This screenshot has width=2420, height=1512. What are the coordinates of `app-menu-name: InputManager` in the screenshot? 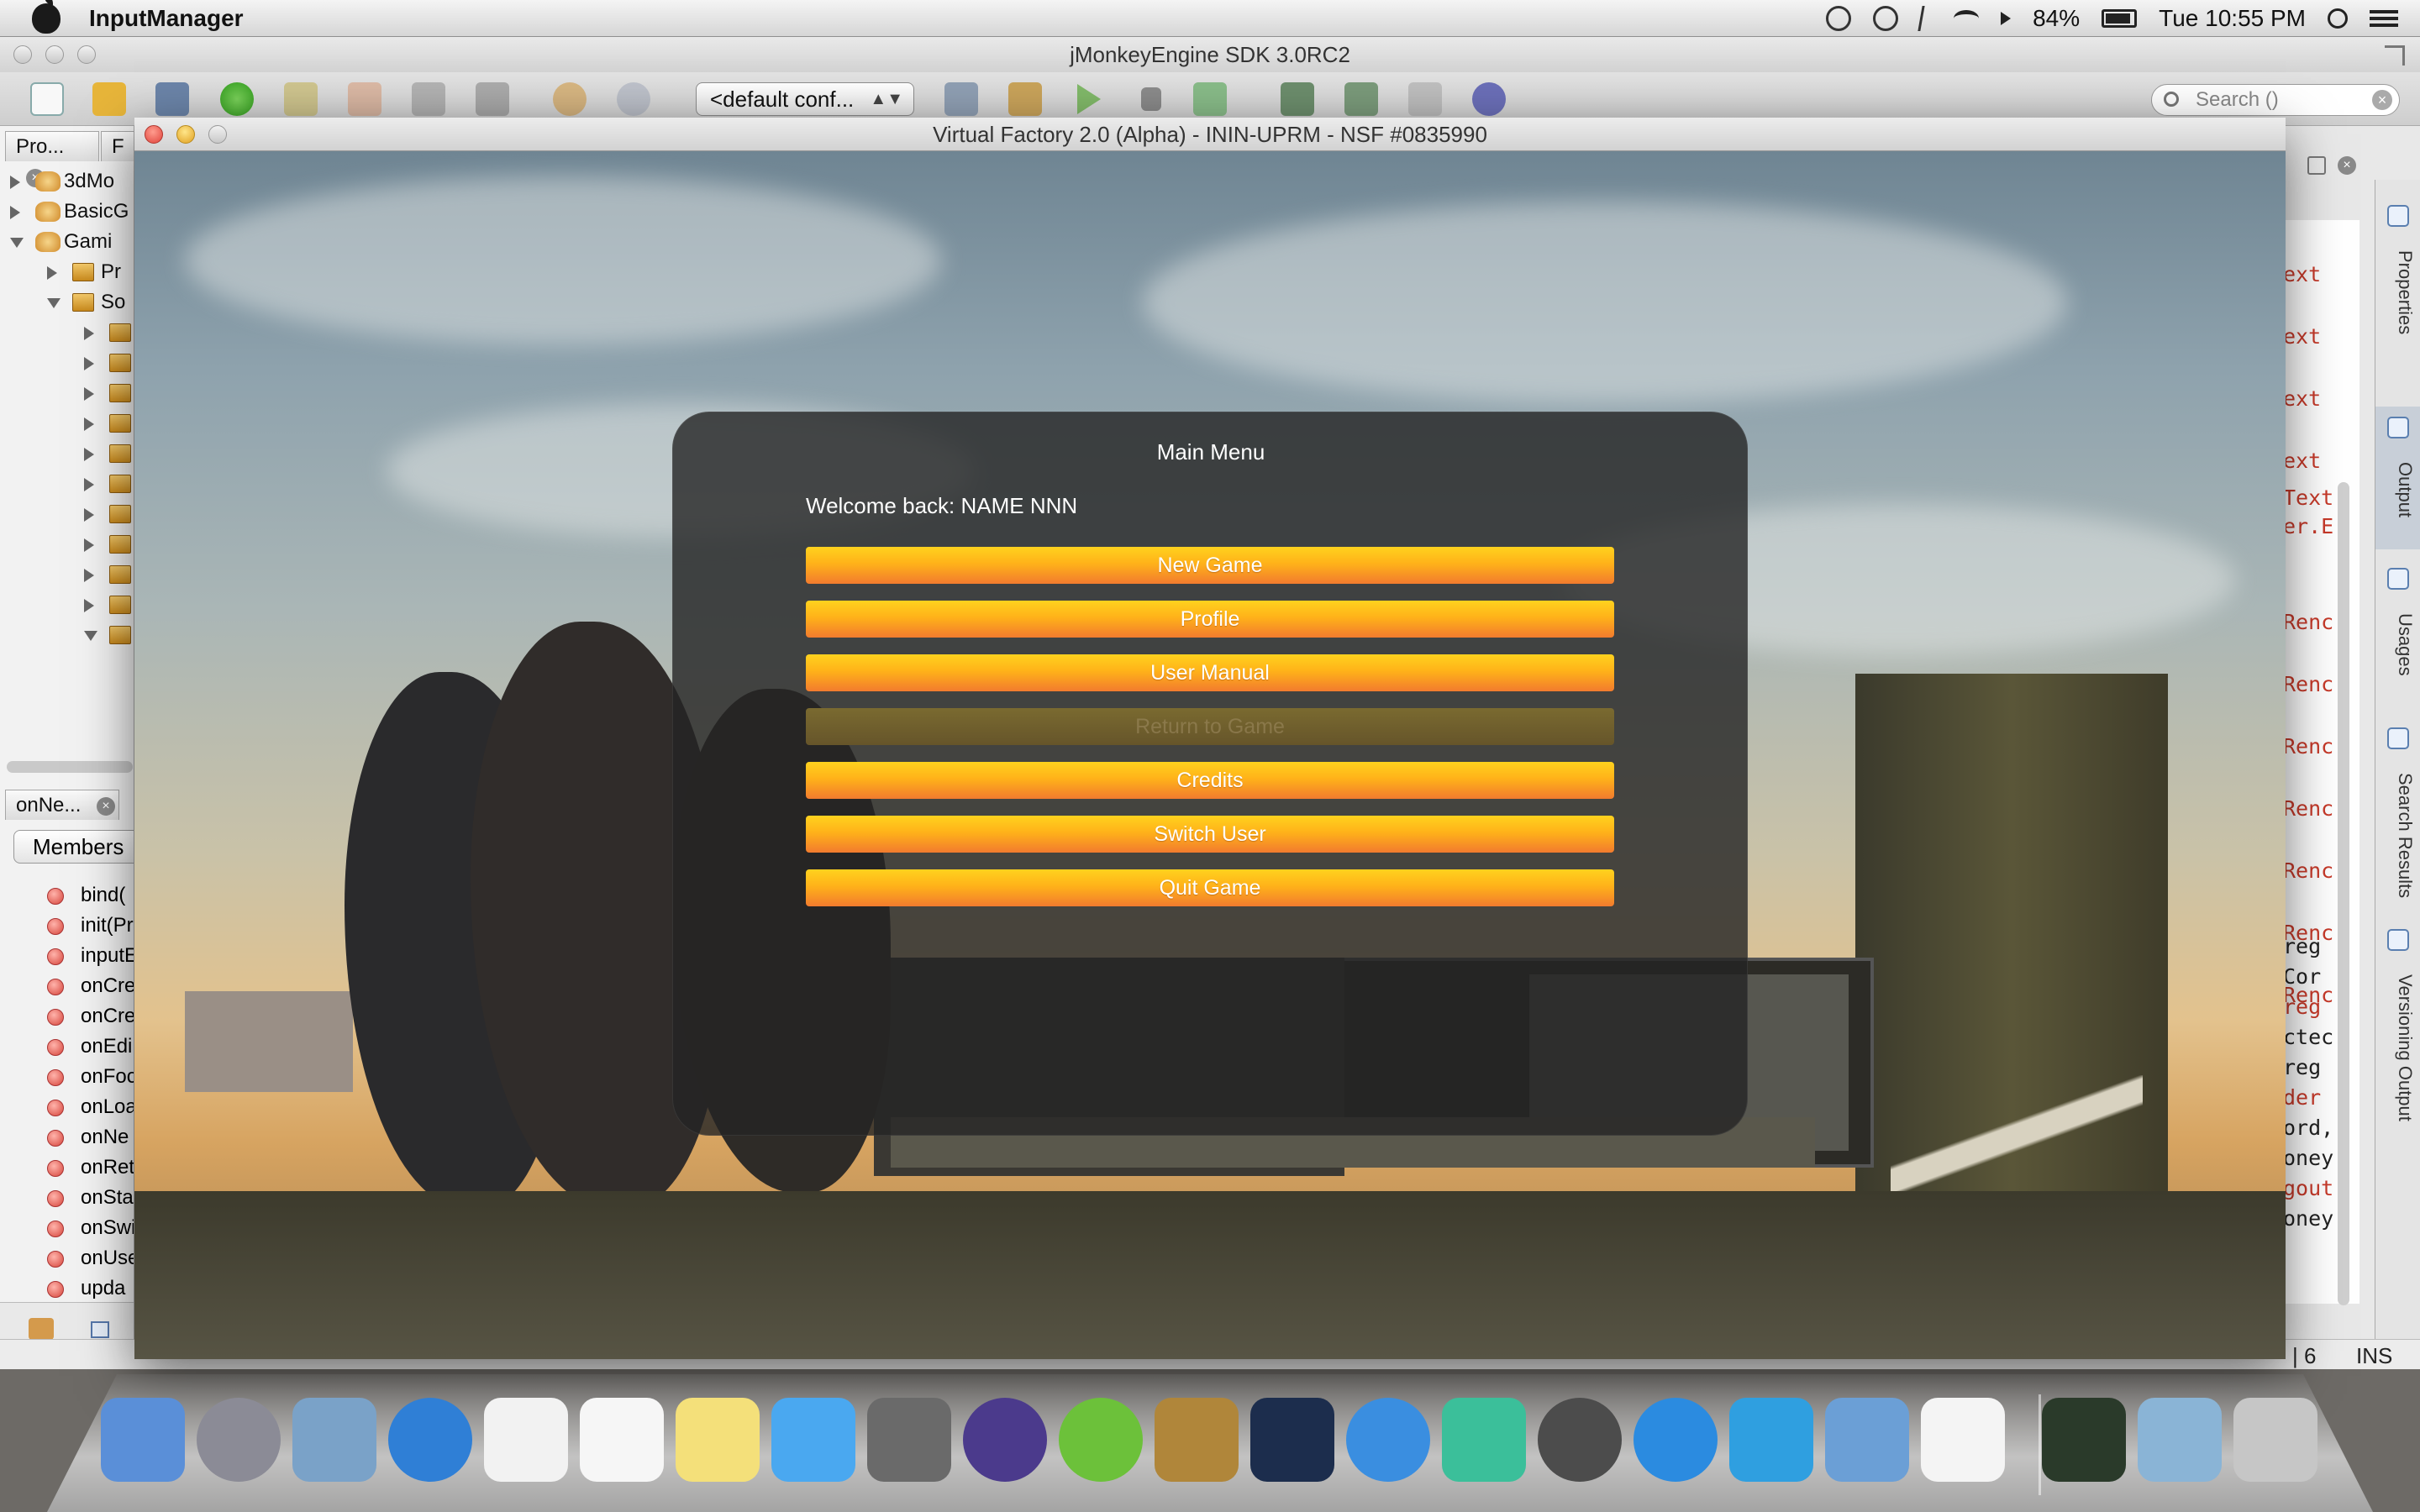 It's located at (166, 18).